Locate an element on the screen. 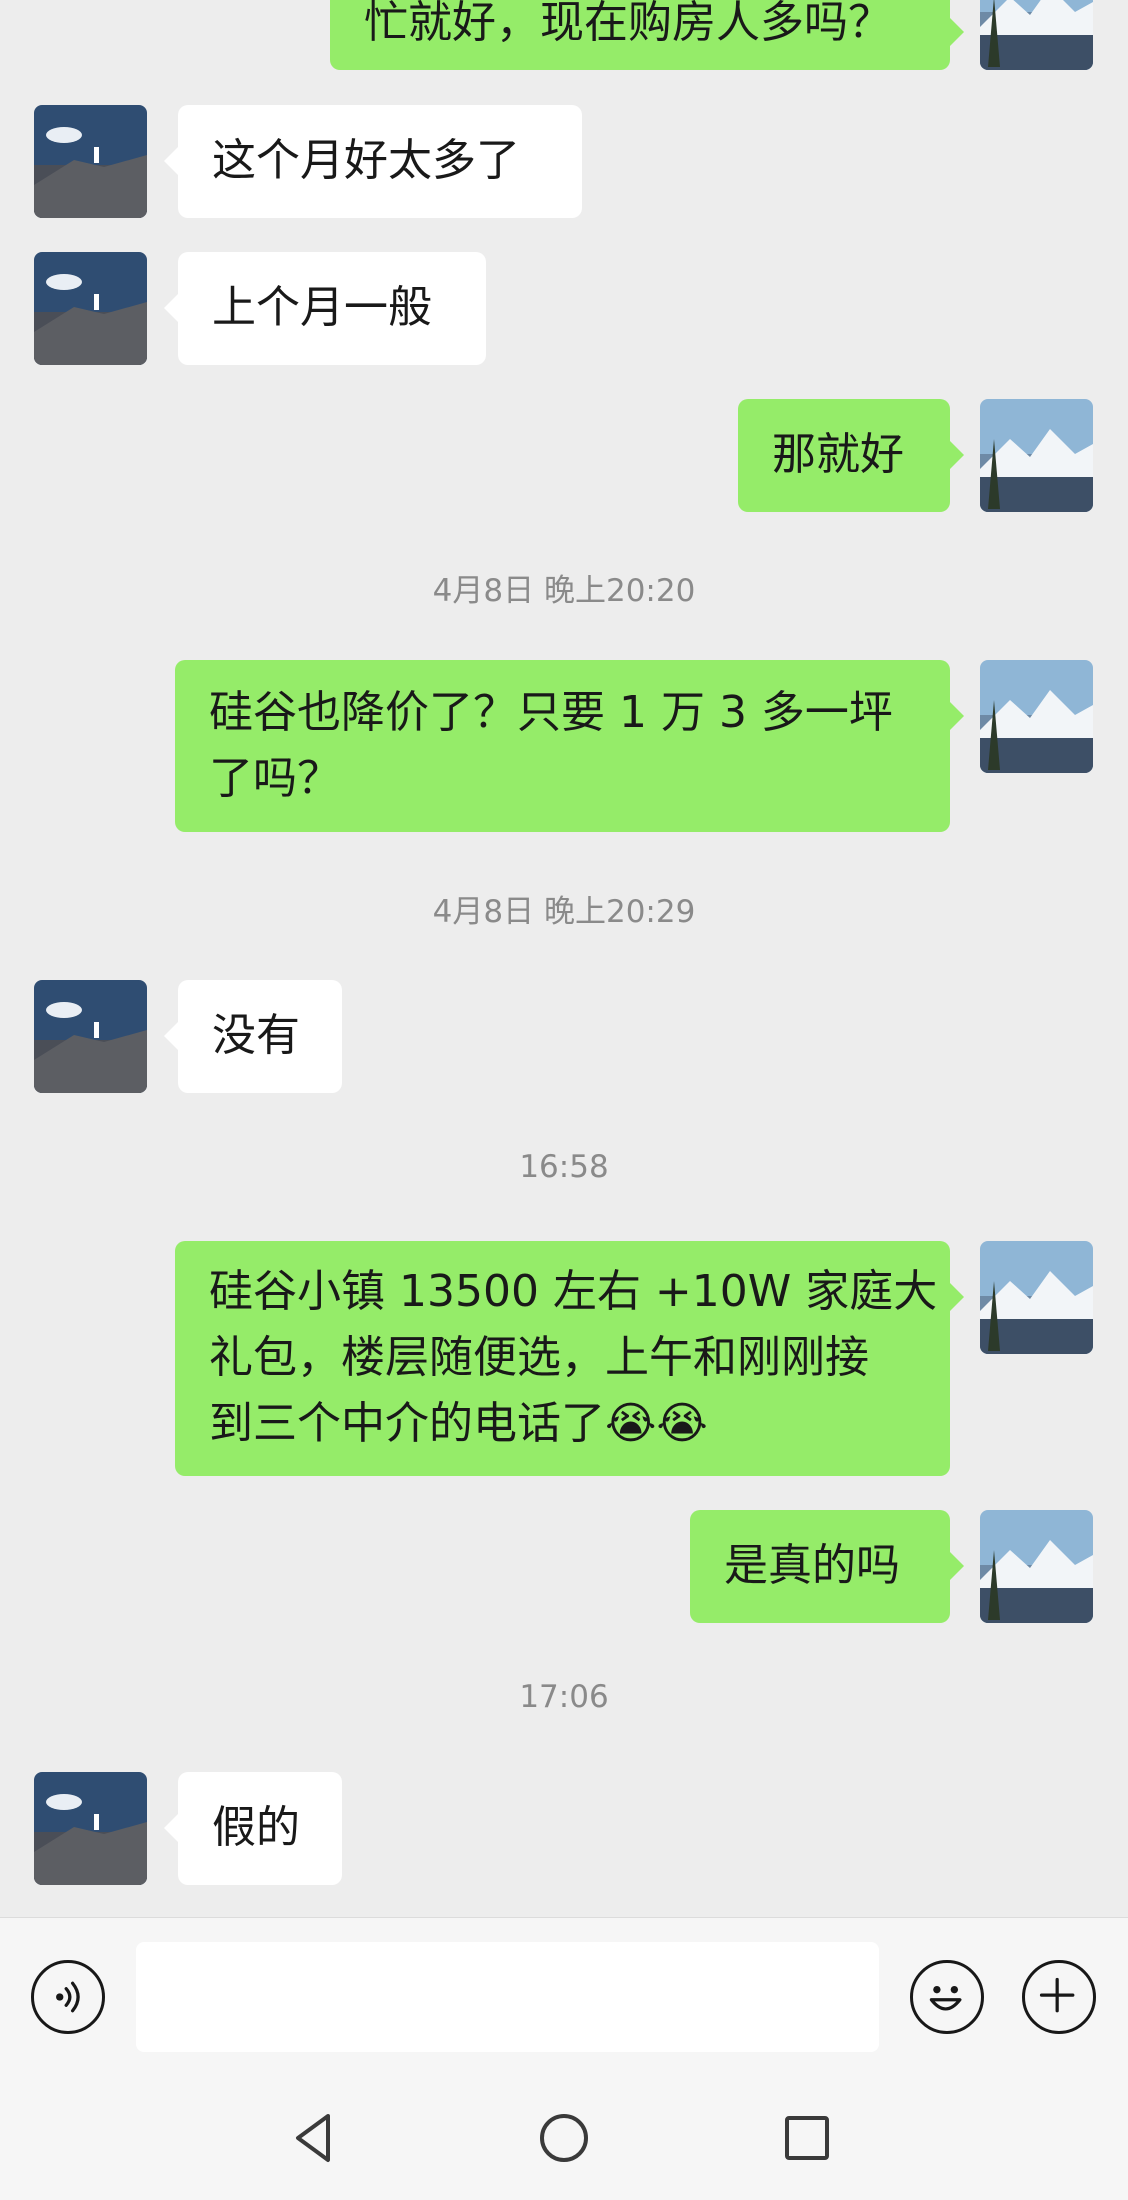  message-bubble-outgoing: 硅谷也降价了？只要 1 万 3 多一坪 了吗？ is located at coordinates (569, 746).